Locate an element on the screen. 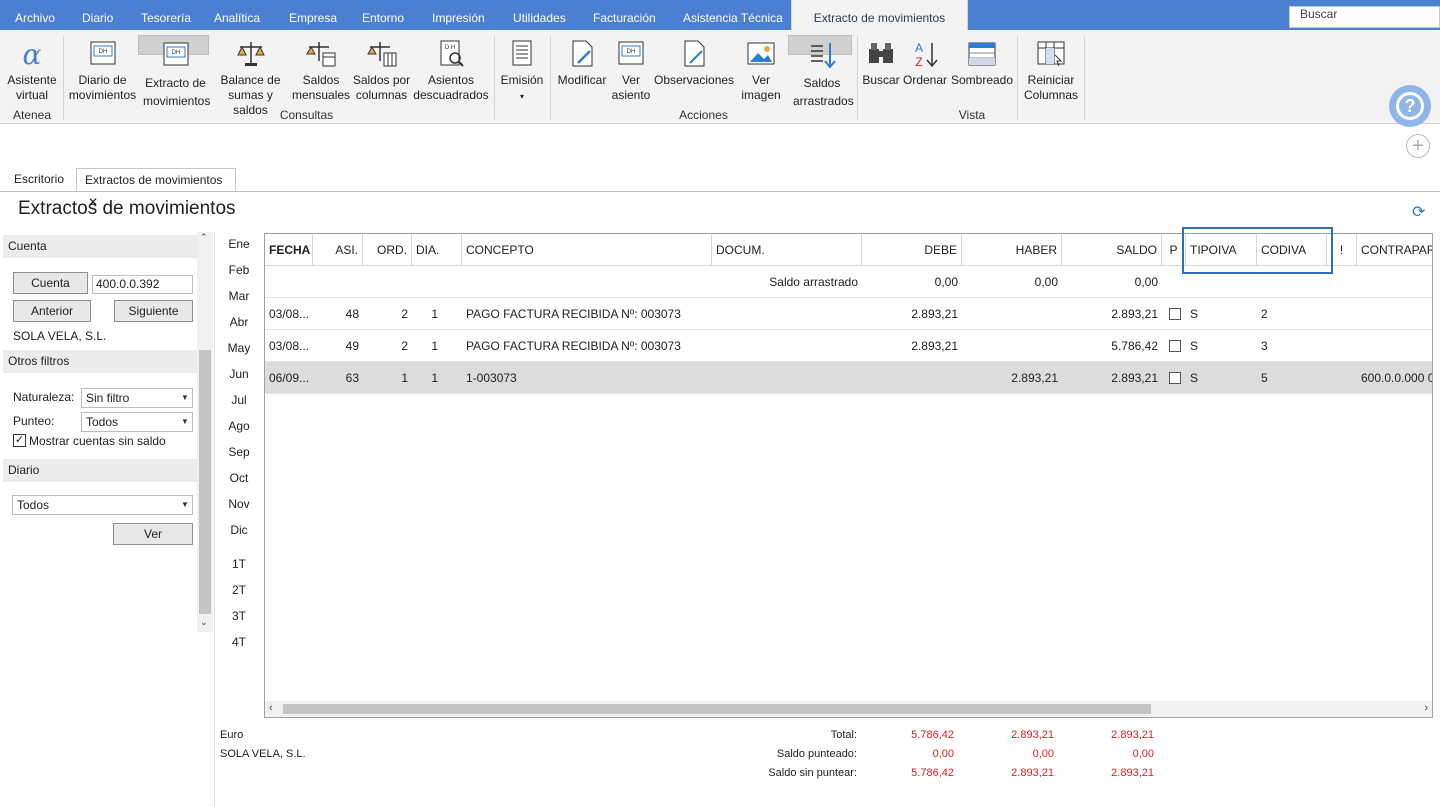  extracto-movimientos-label: Extracto de movimientos is located at coordinates (177, 92).